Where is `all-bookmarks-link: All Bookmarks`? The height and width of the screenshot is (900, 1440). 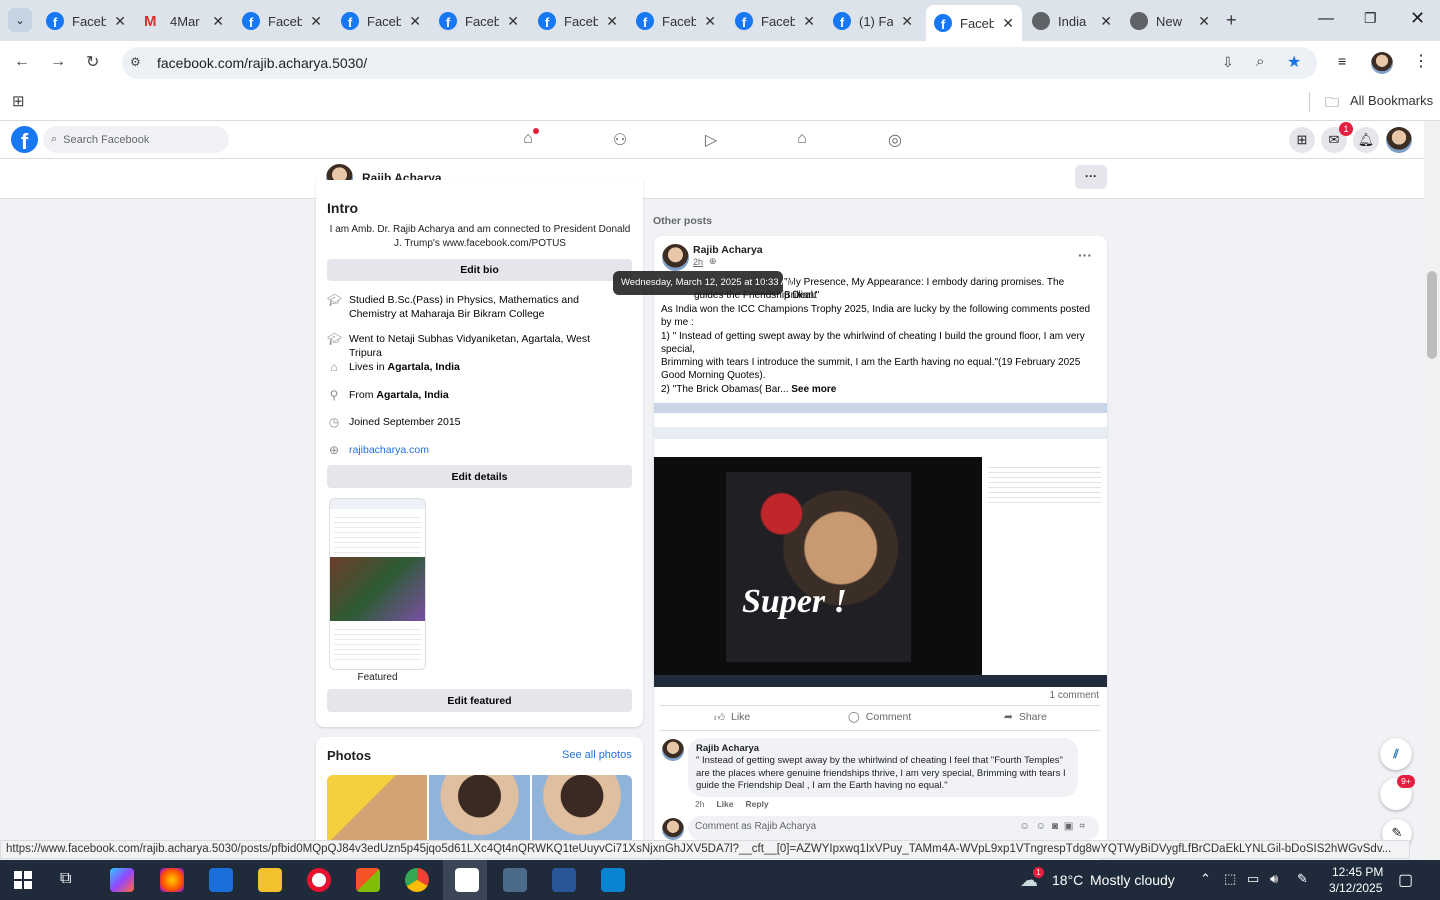 all-bookmarks-link: All Bookmarks is located at coordinates (1391, 100).